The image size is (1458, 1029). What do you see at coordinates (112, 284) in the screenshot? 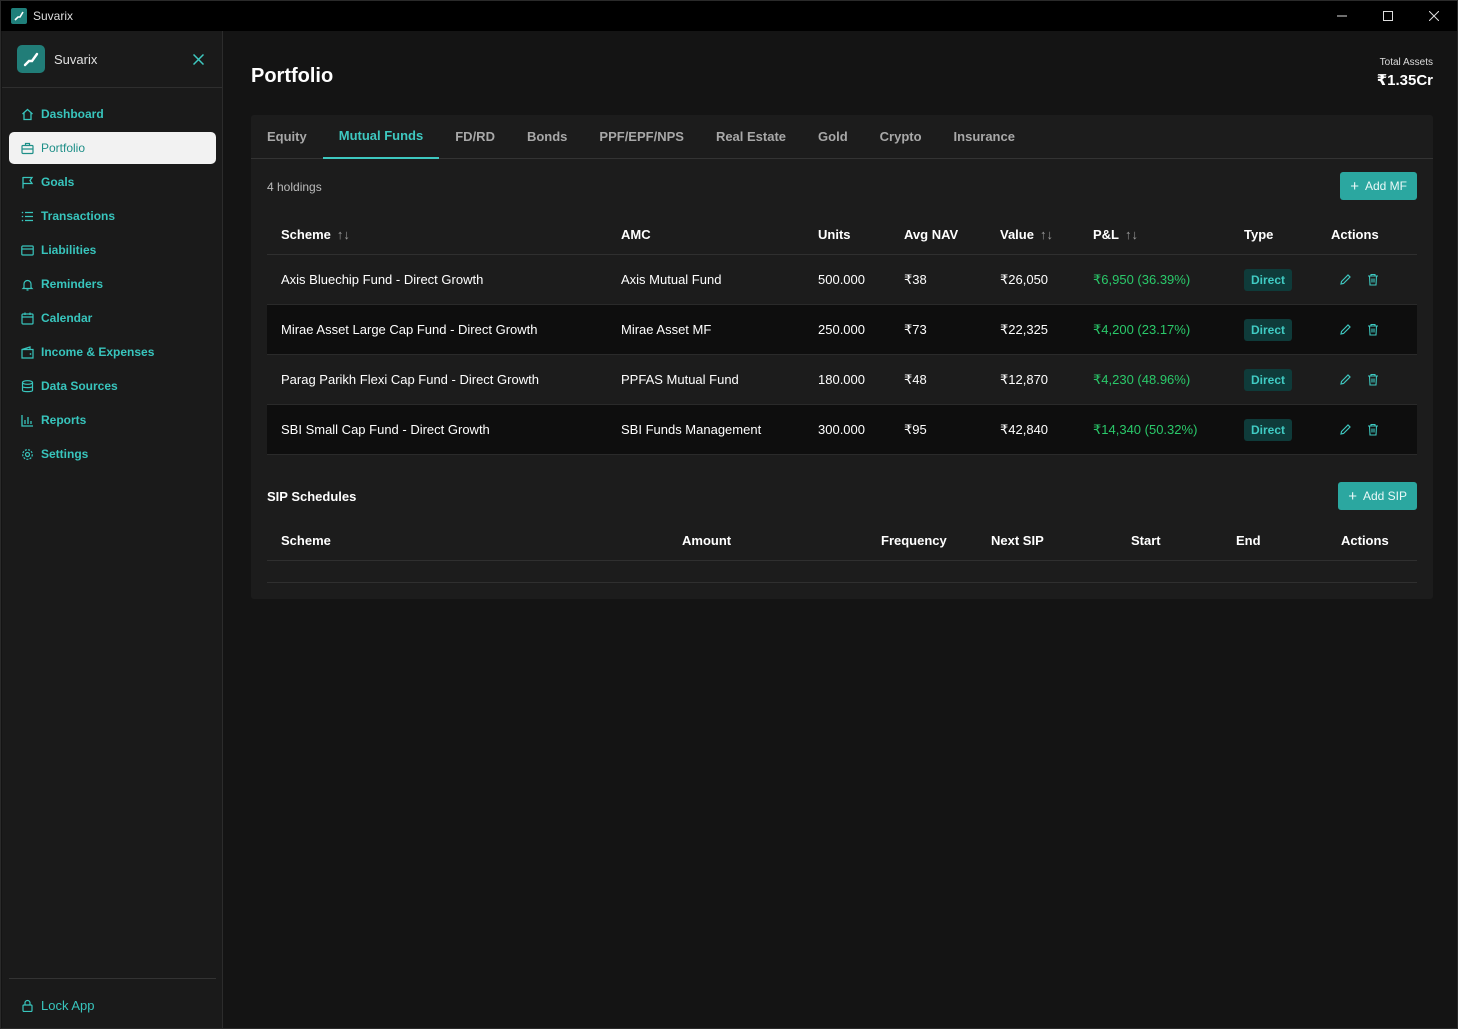
I see `sidebar-item-reminders: Reminders` at bounding box center [112, 284].